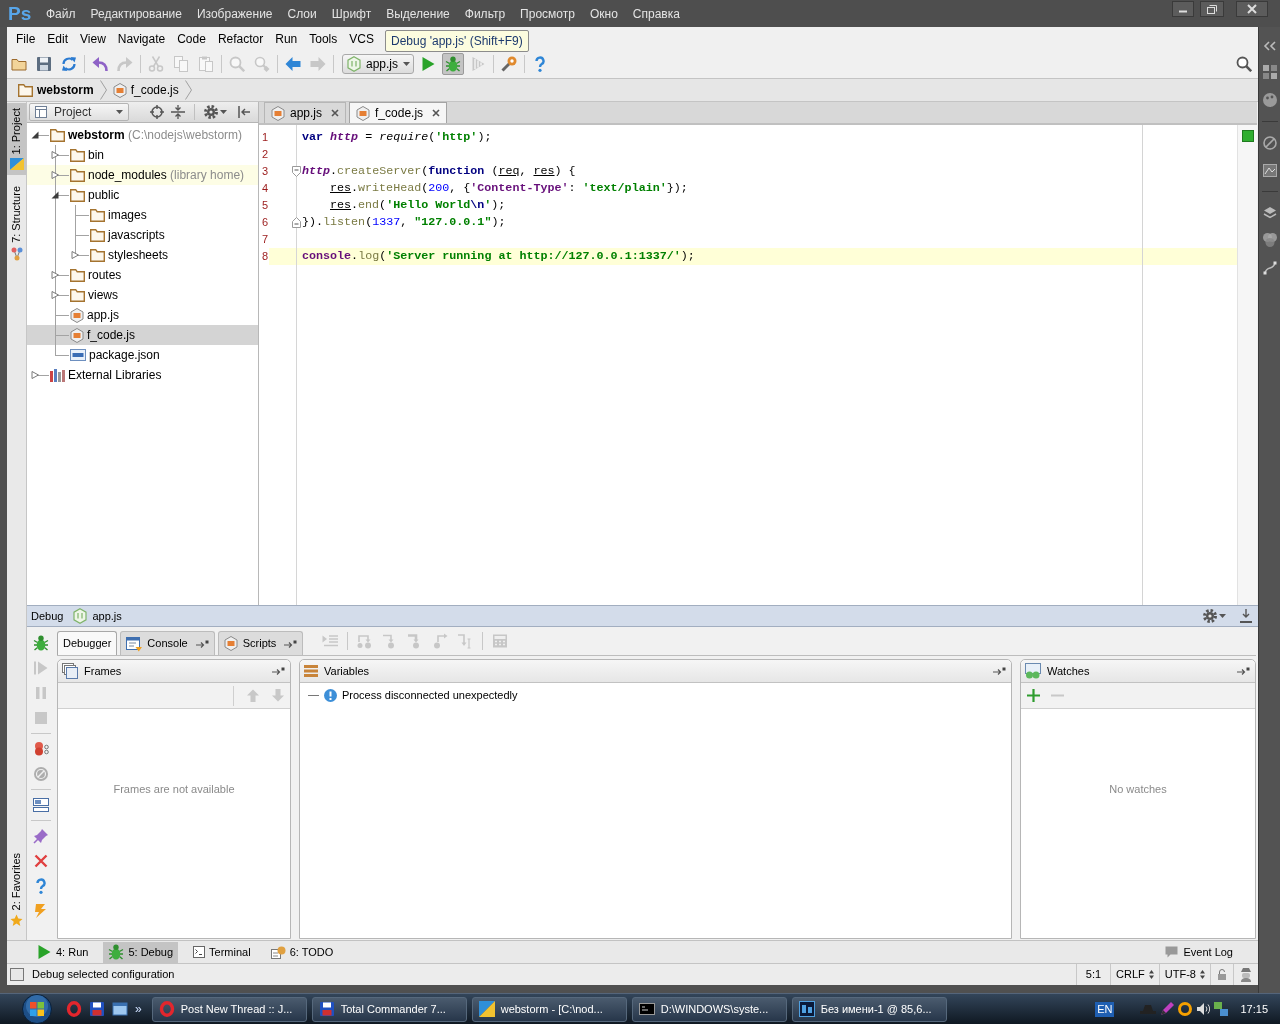 The height and width of the screenshot is (1024, 1280). What do you see at coordinates (157, 112) in the screenshot?
I see `crosshair-icon` at bounding box center [157, 112].